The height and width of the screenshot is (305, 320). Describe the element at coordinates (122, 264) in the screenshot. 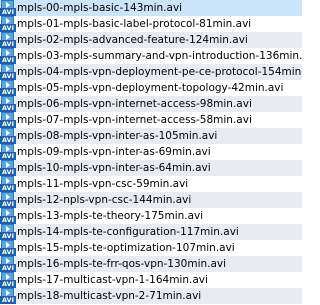

I see `file-name: mpls-16-mpls-te-frr-qos-vpn-130min.avi` at that location.